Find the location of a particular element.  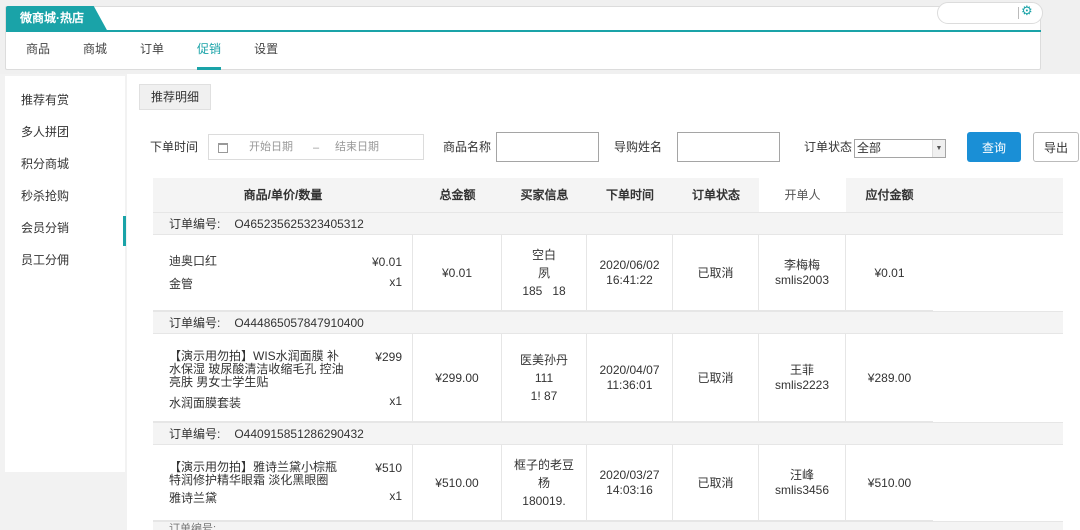

payable-amount: ¥289.00 is located at coordinates (889, 378).